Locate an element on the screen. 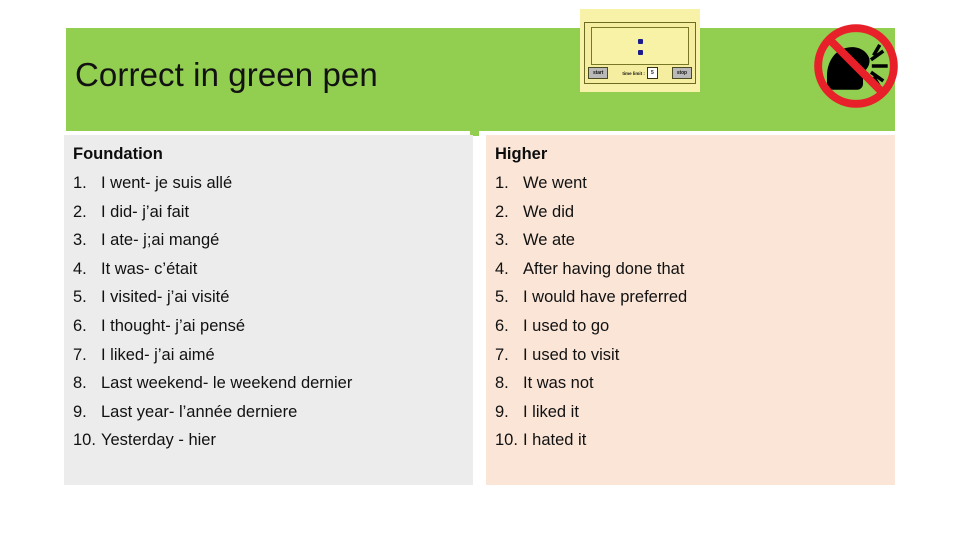  timer-widget: start time limit : 5 stop is located at coordinates (640, 50).